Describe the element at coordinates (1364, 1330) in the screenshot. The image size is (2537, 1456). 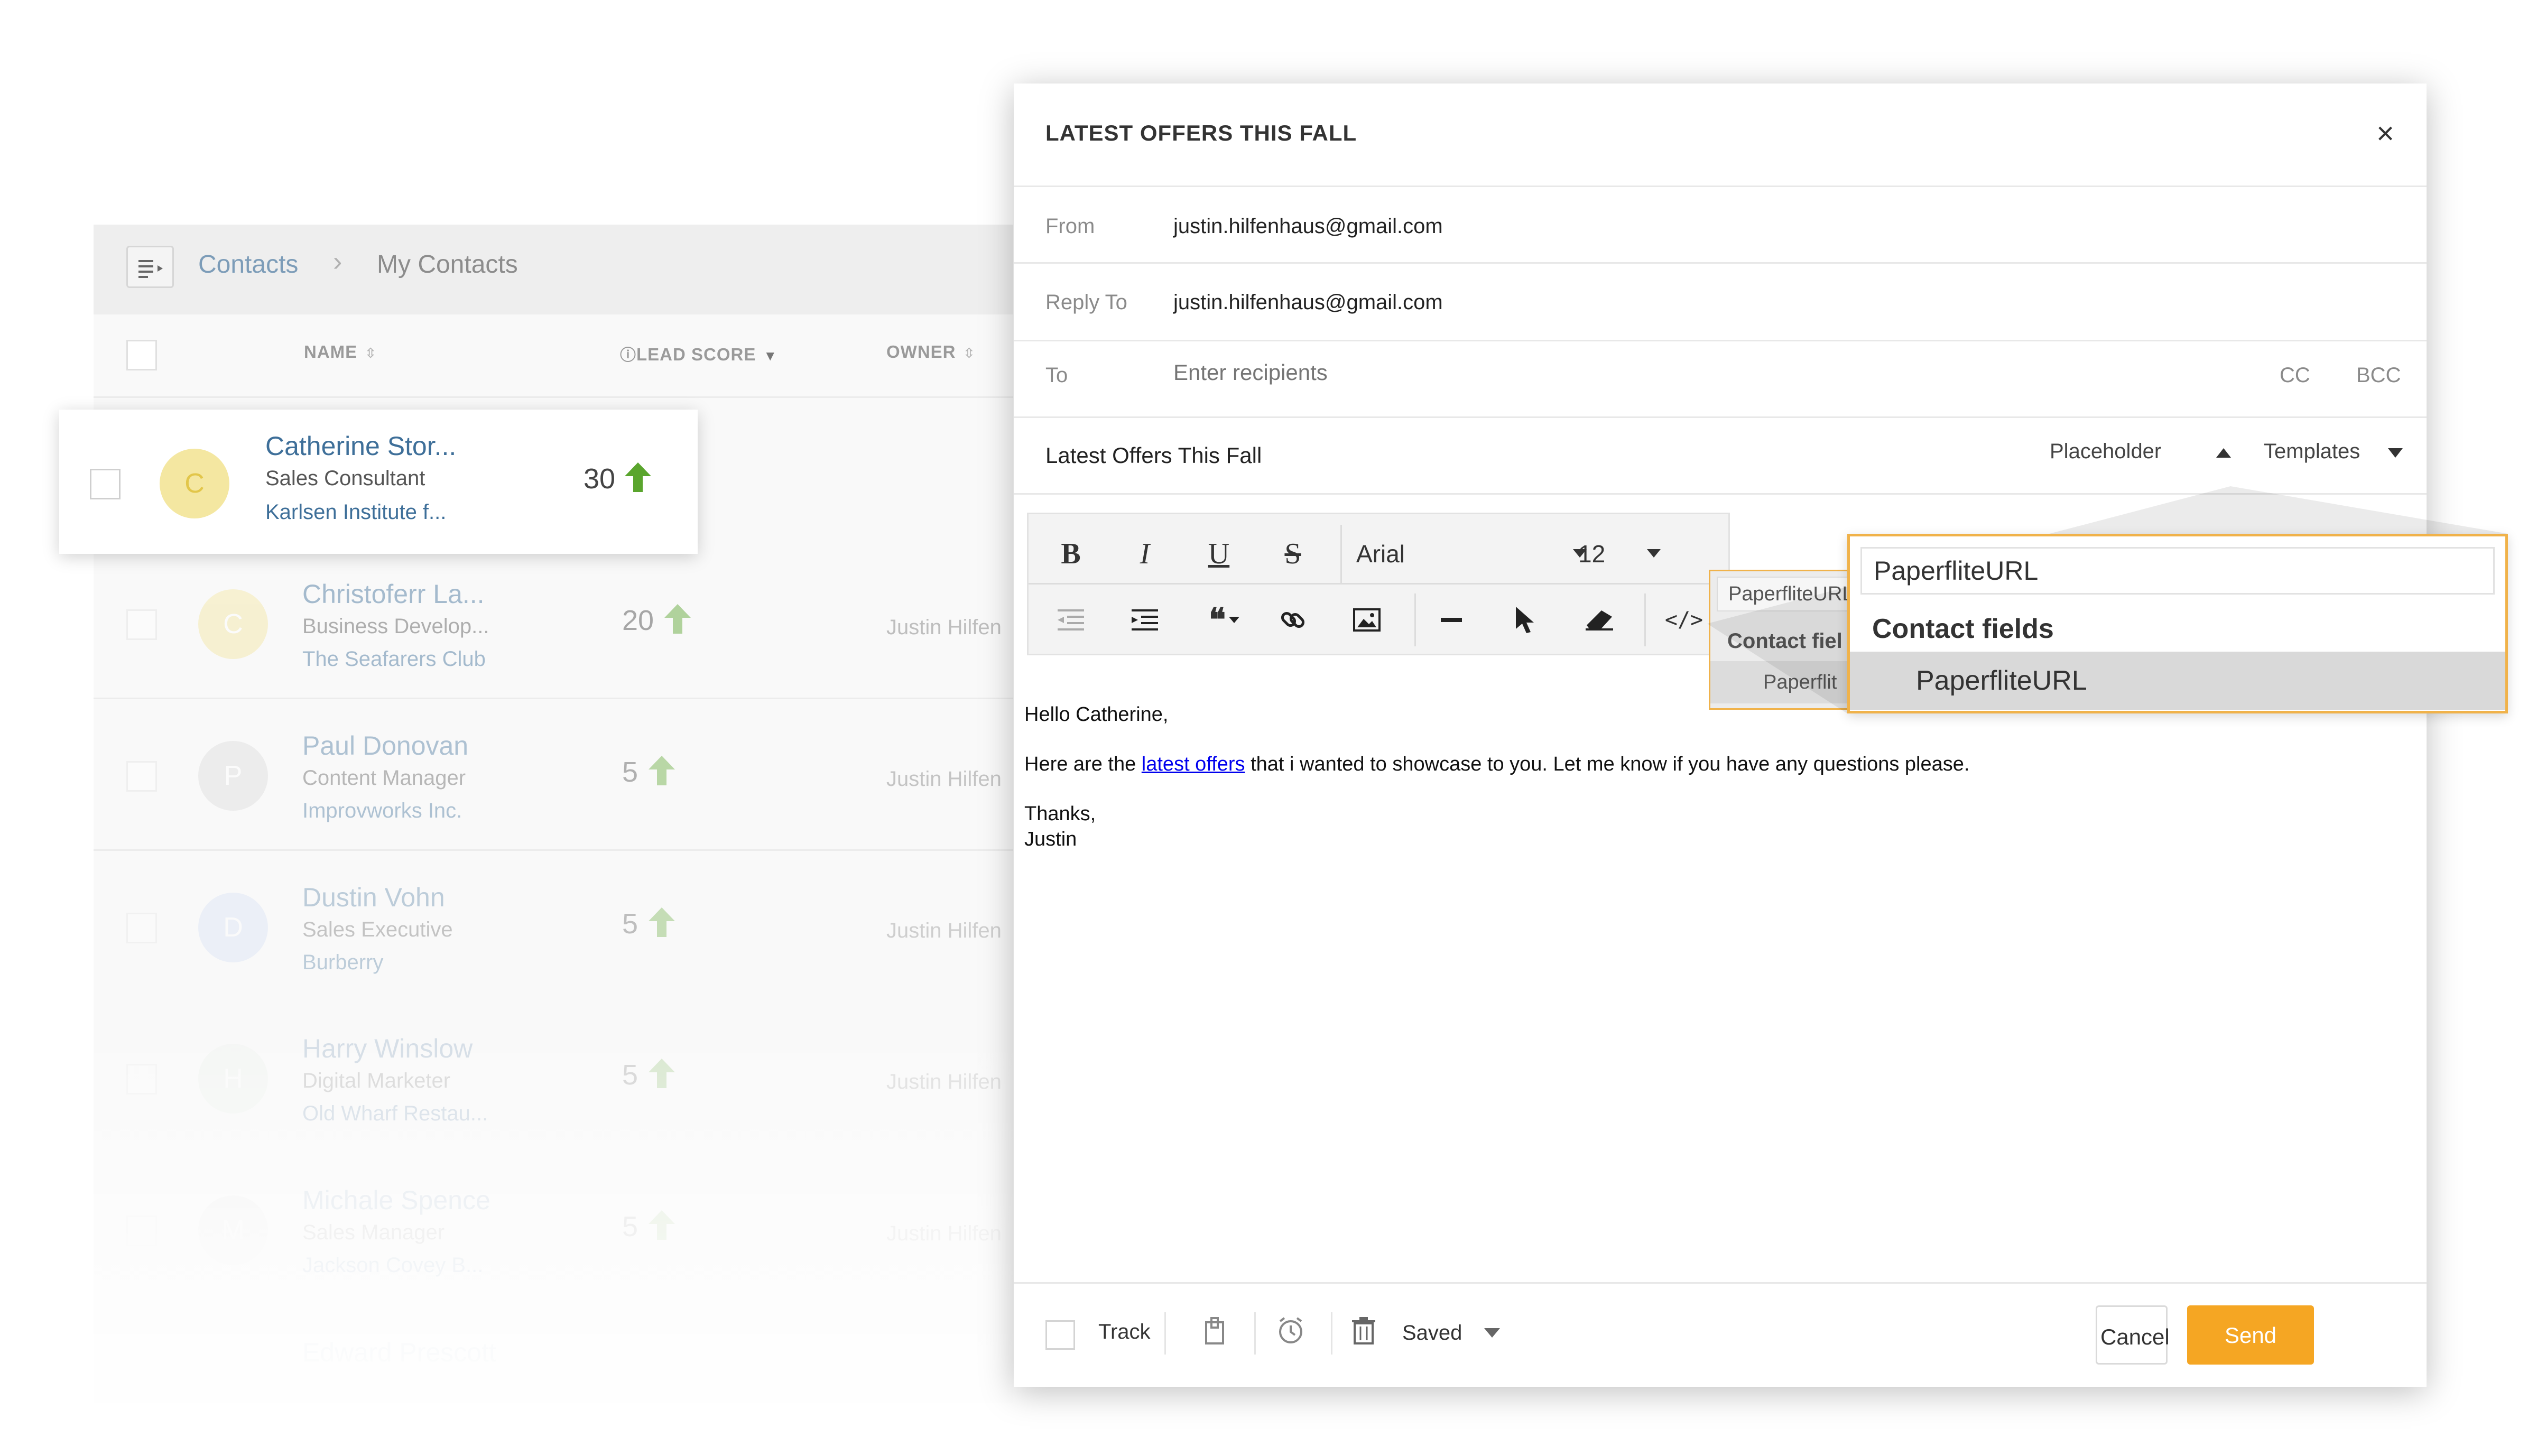
I see `trash-icon` at that location.